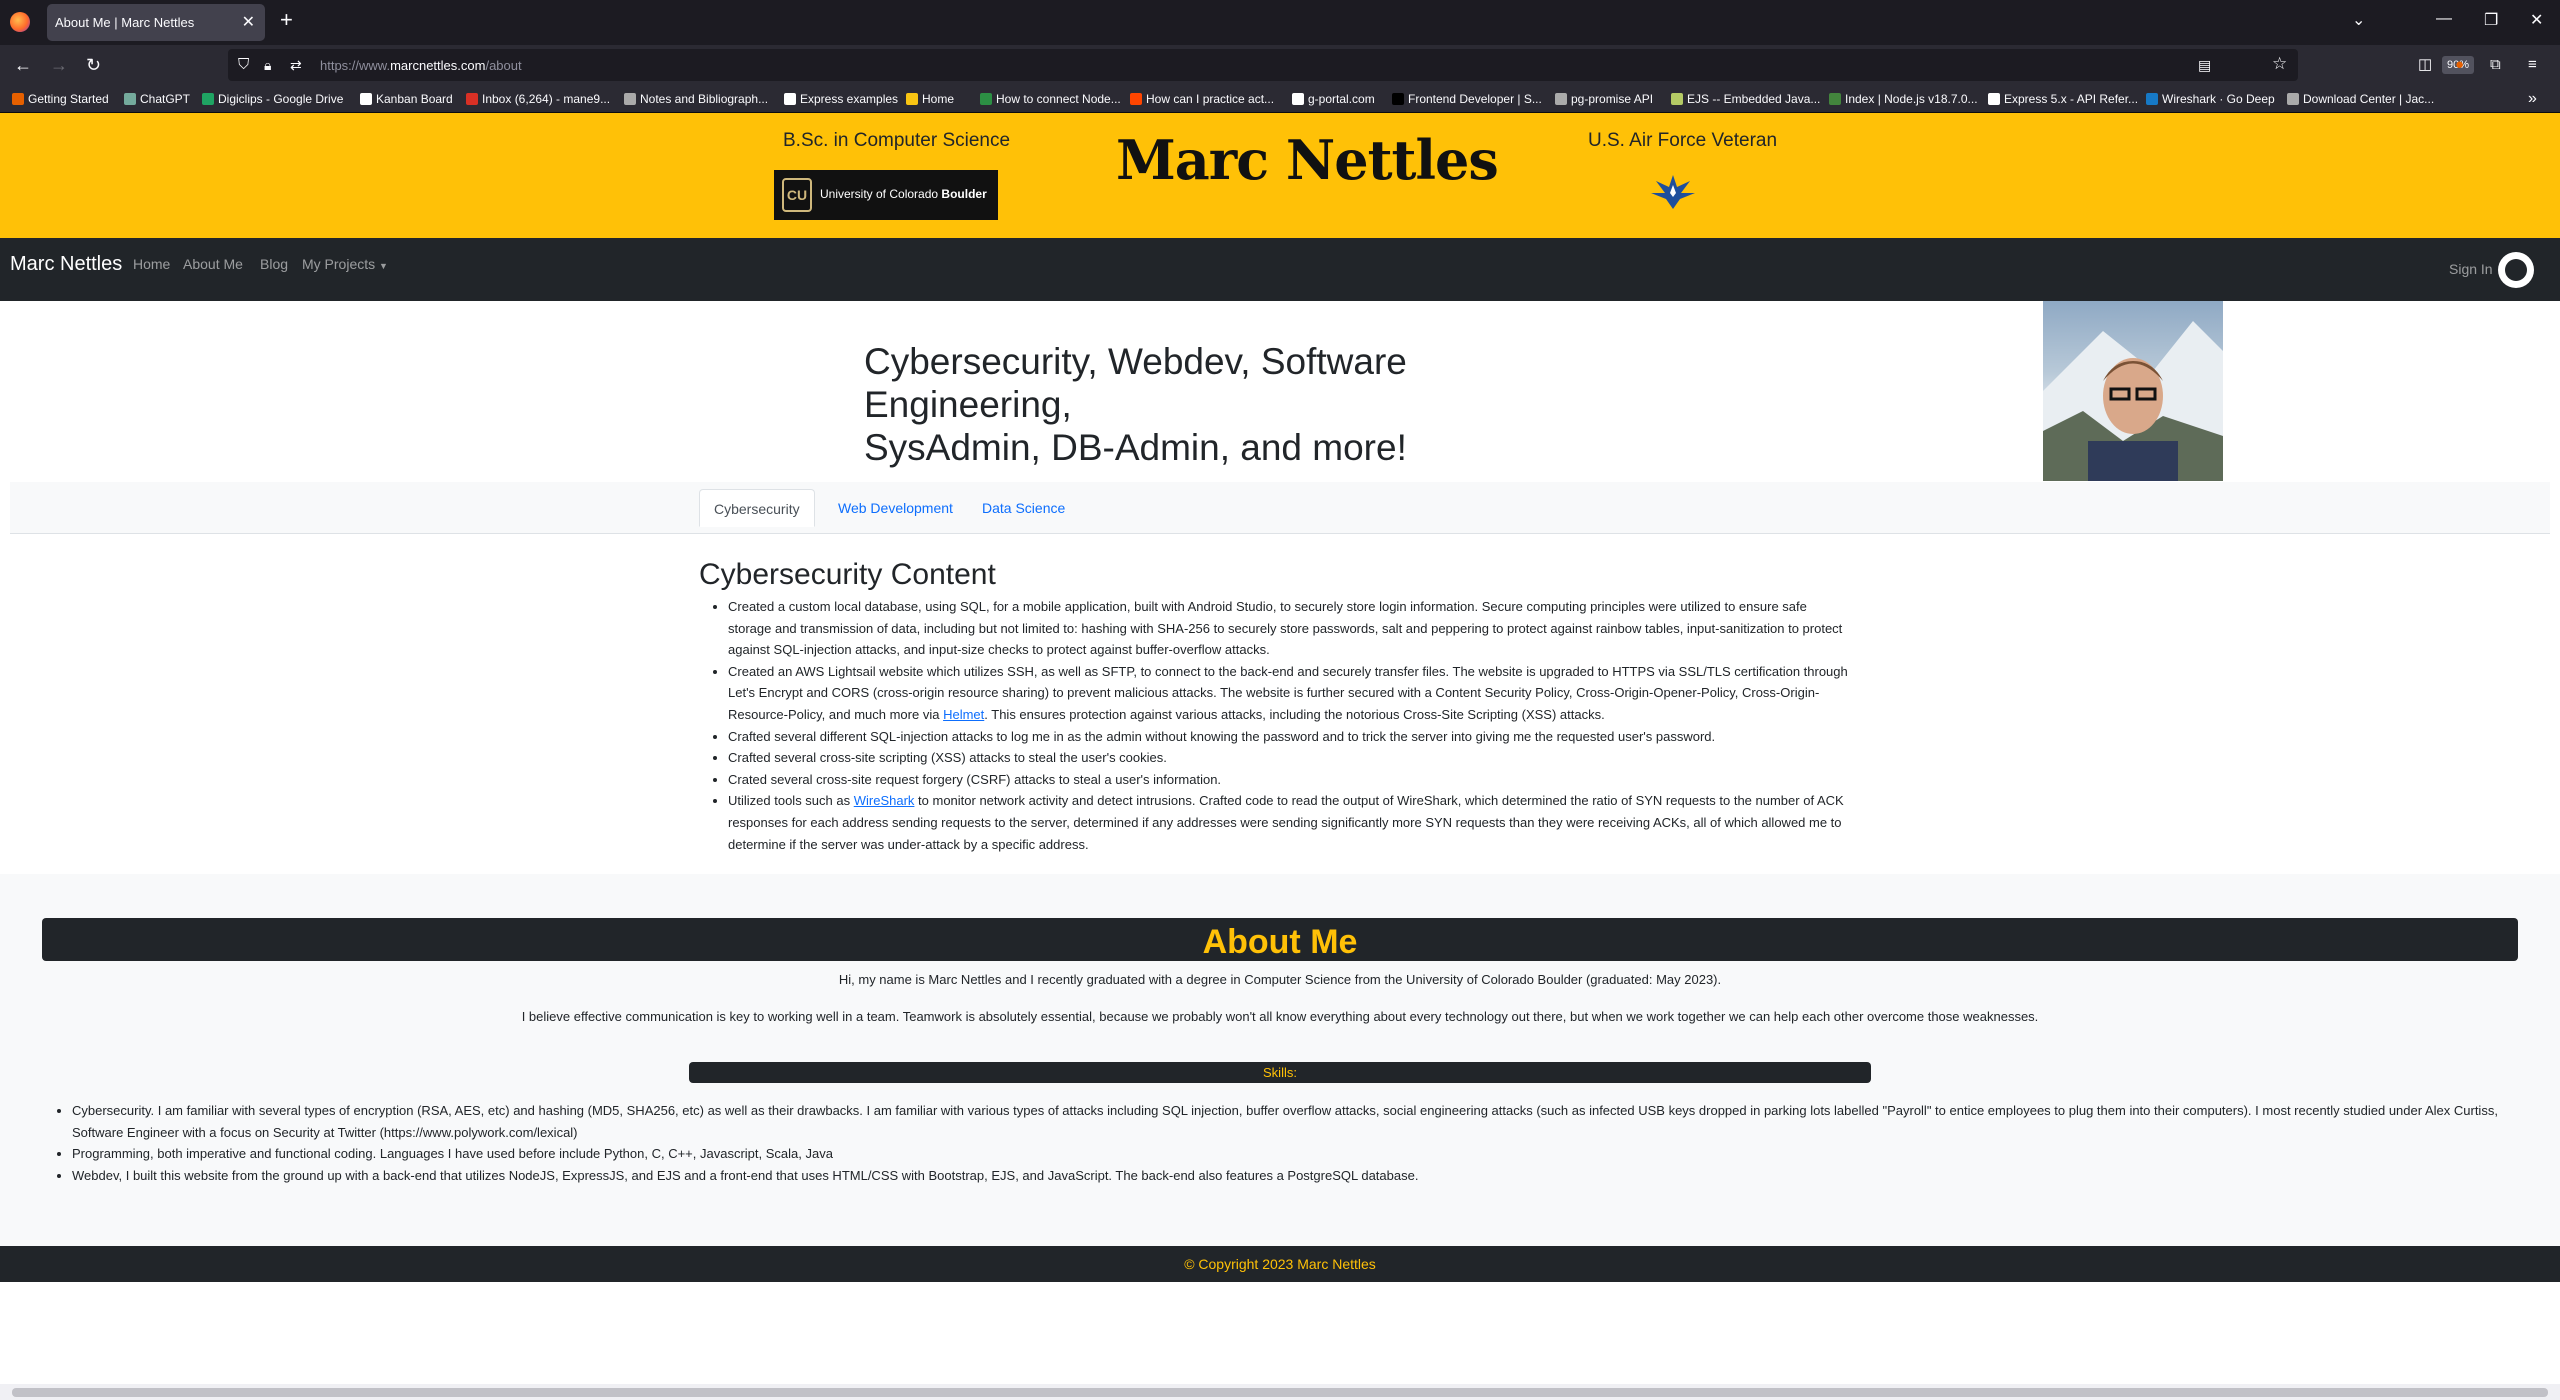  What do you see at coordinates (841, 99) in the screenshot?
I see `bookmark-item: Express examples` at bounding box center [841, 99].